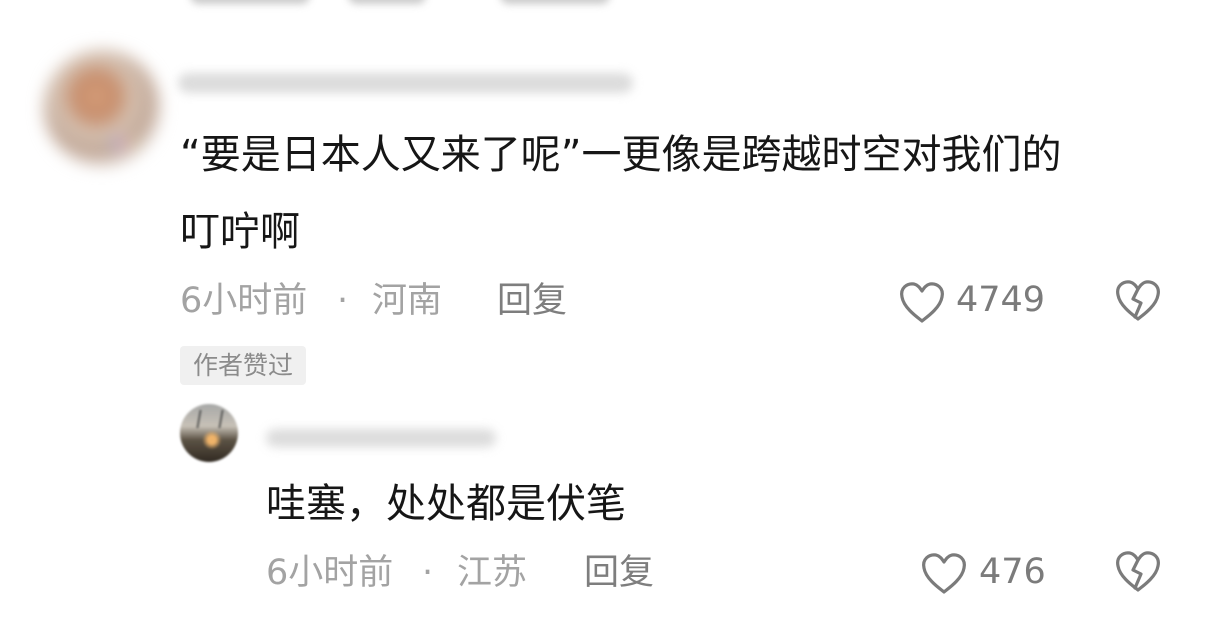 This screenshot has height=634, width=1220. What do you see at coordinates (532, 301) in the screenshot?
I see `reply-button: 回复` at bounding box center [532, 301].